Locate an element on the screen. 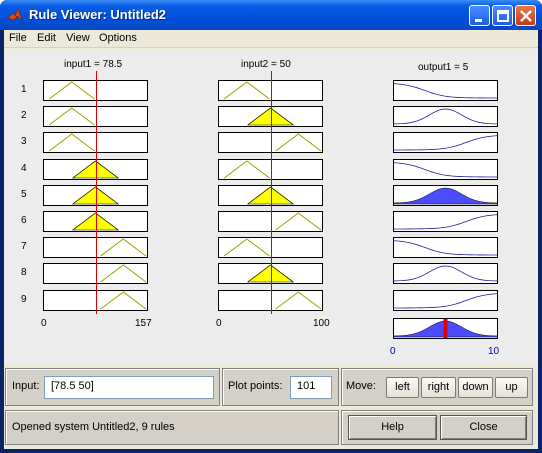 The height and width of the screenshot is (453, 542). plot-points-label: Plot points: is located at coordinates (255, 386).